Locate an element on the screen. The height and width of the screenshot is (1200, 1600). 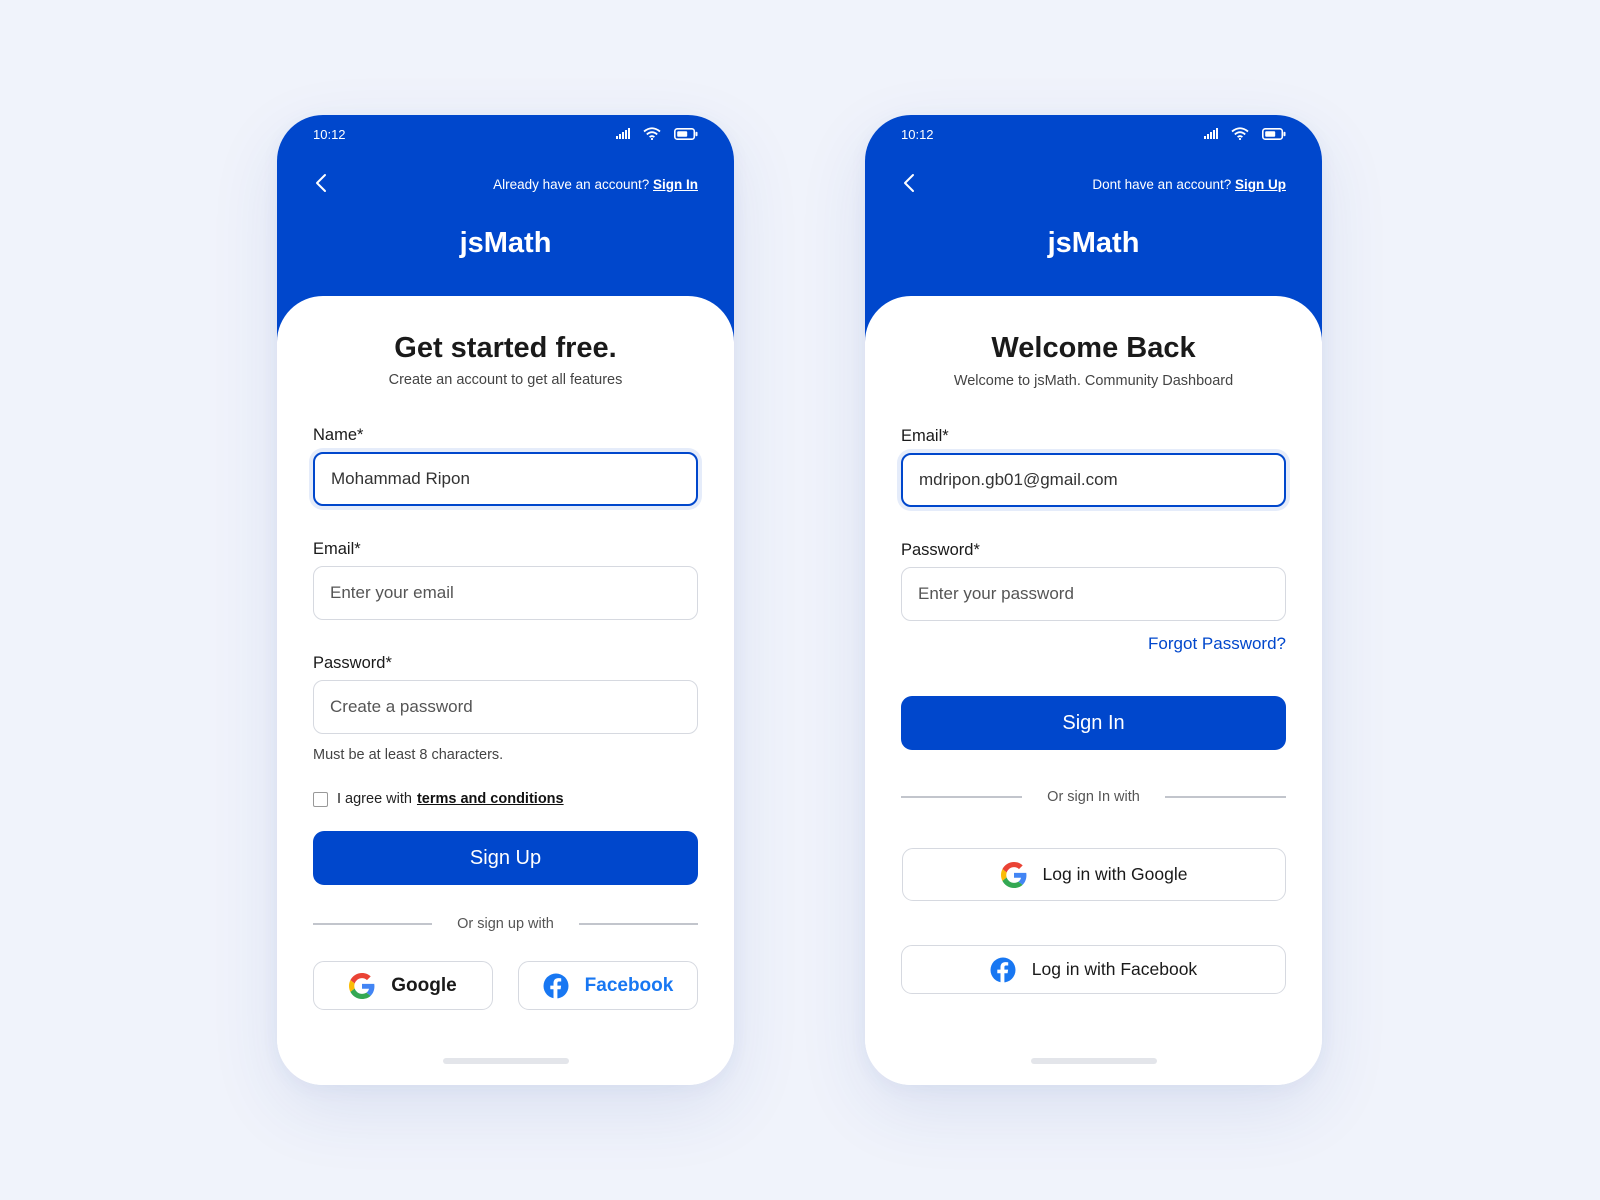
social-divider: Or sign up with is located at coordinates (505, 924).